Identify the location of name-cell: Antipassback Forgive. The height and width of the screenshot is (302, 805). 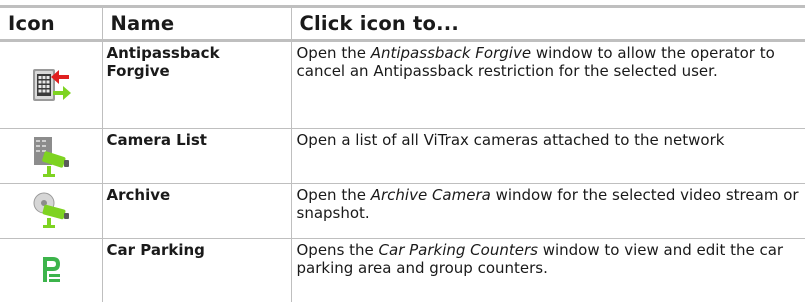
(196, 84).